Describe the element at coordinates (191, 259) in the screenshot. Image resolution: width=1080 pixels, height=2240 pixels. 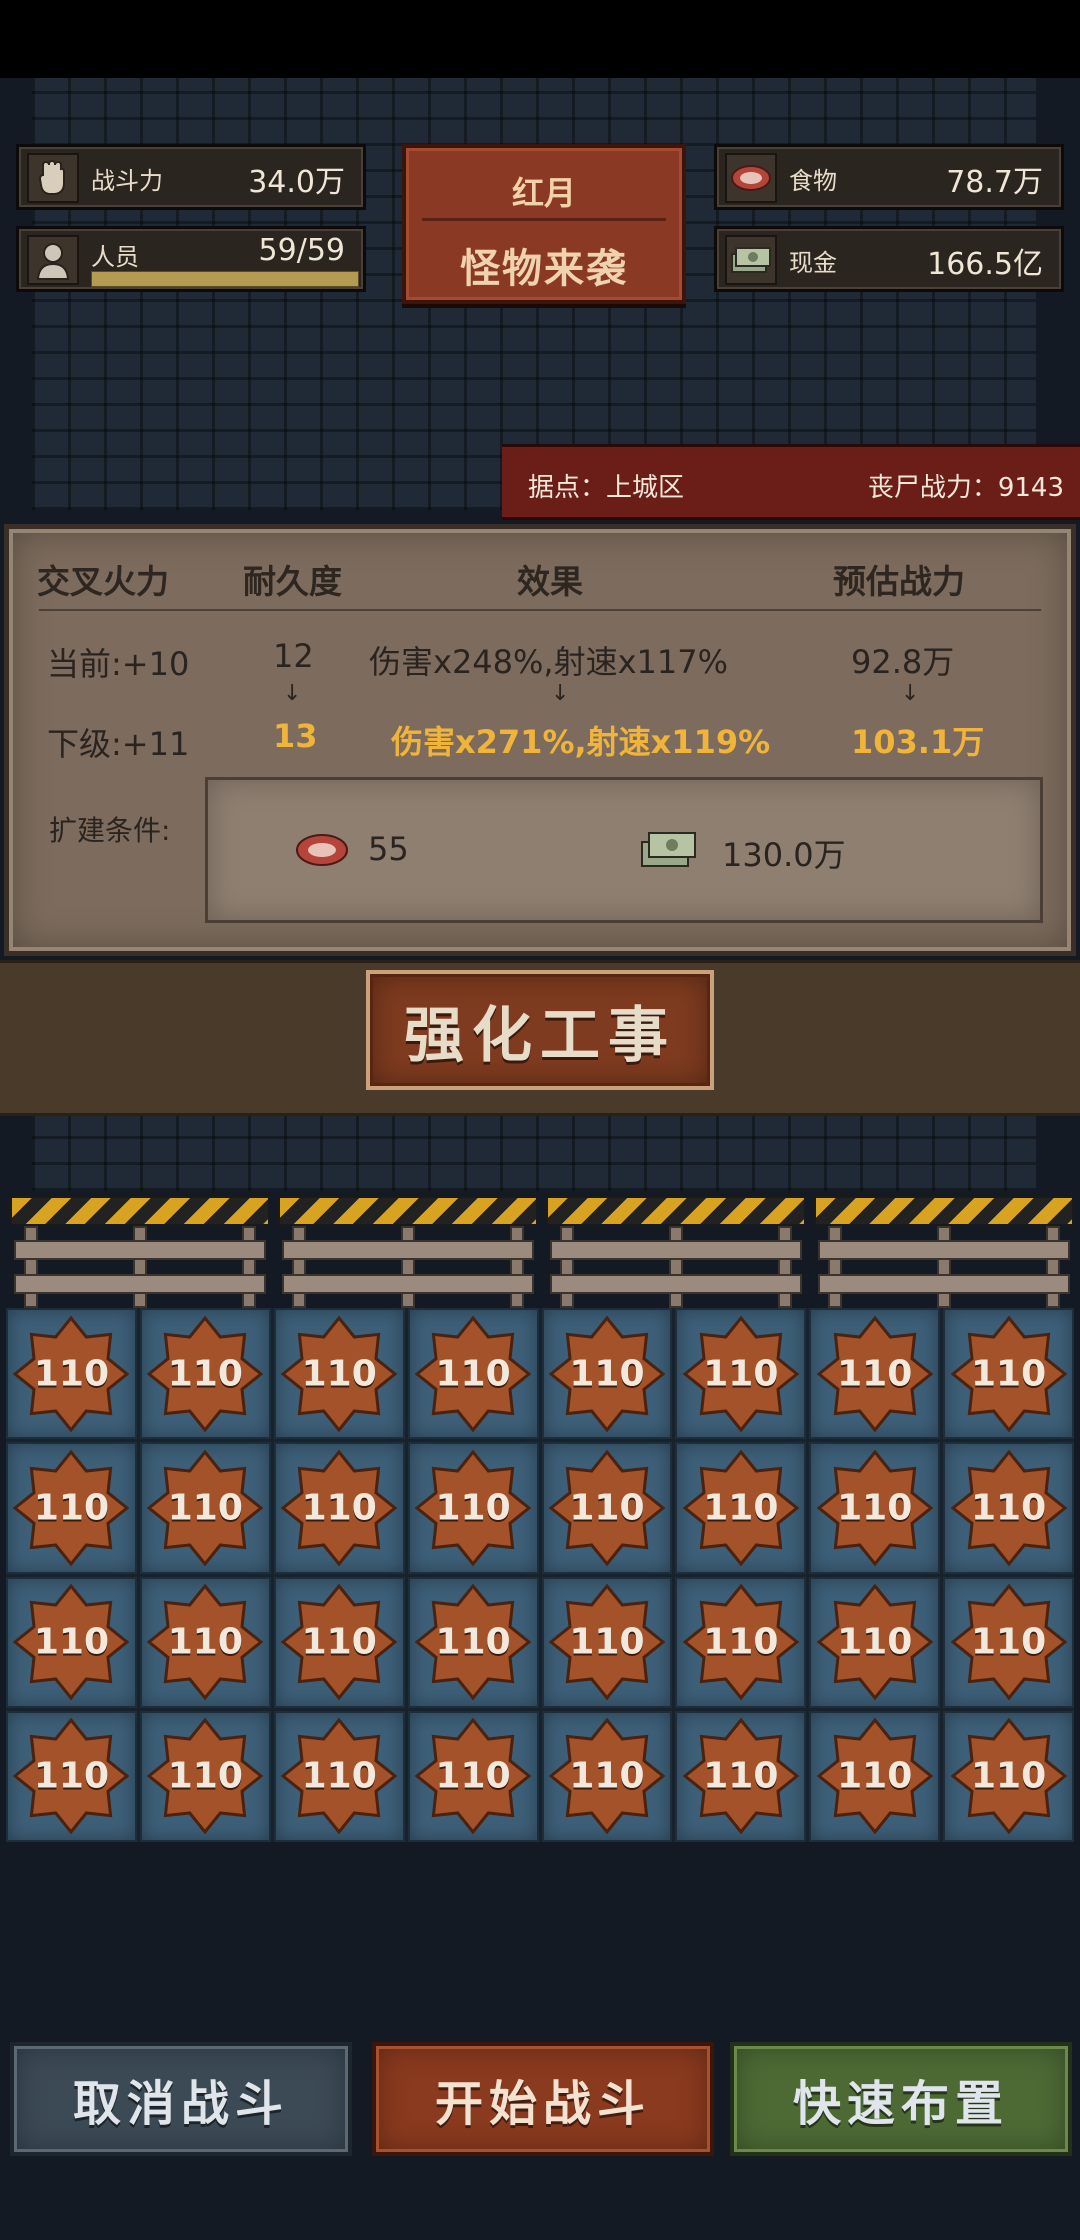
I see `personnel-stat: 人员 59/59` at that location.